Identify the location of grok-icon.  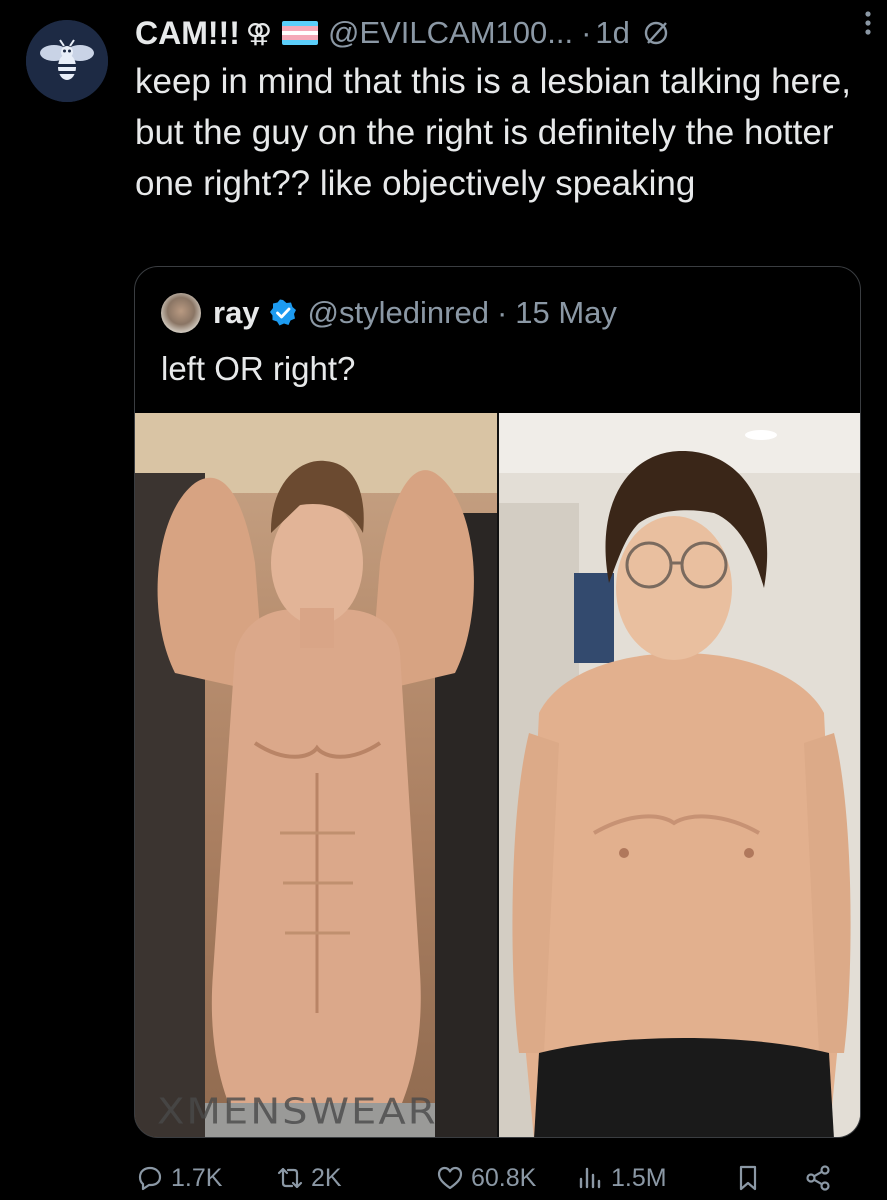
(656, 33).